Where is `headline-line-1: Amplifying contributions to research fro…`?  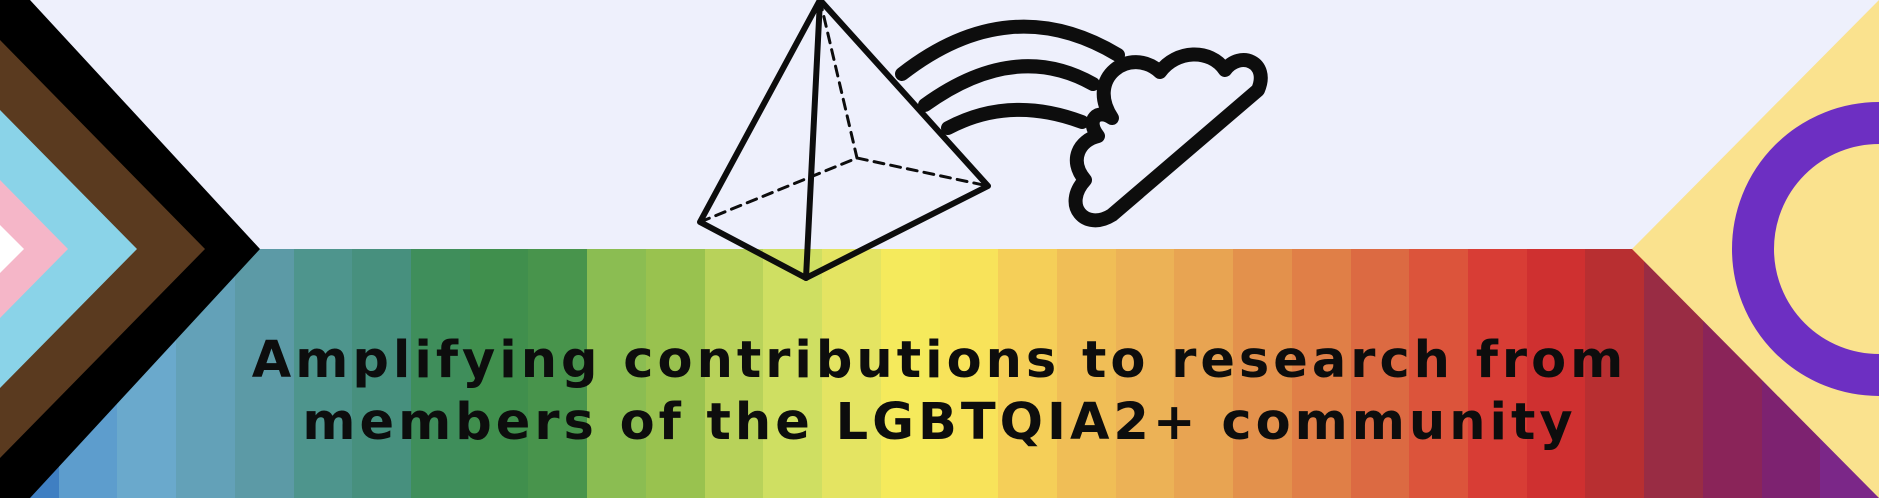 headline-line-1: Amplifying contributions to research fro… is located at coordinates (939, 360).